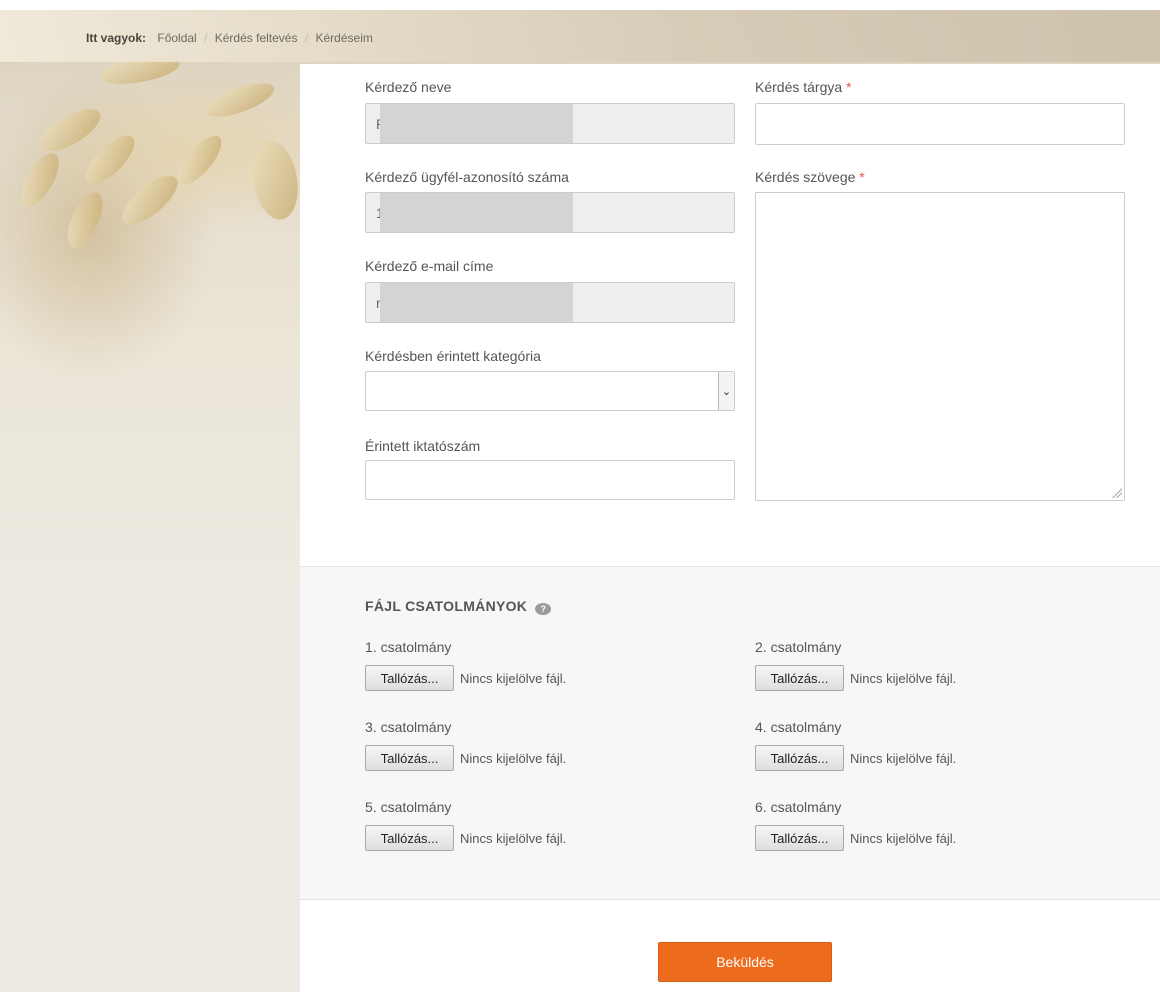 The image size is (1160, 992). I want to click on attachment-5-label: 5. csatolmány, so click(408, 807).